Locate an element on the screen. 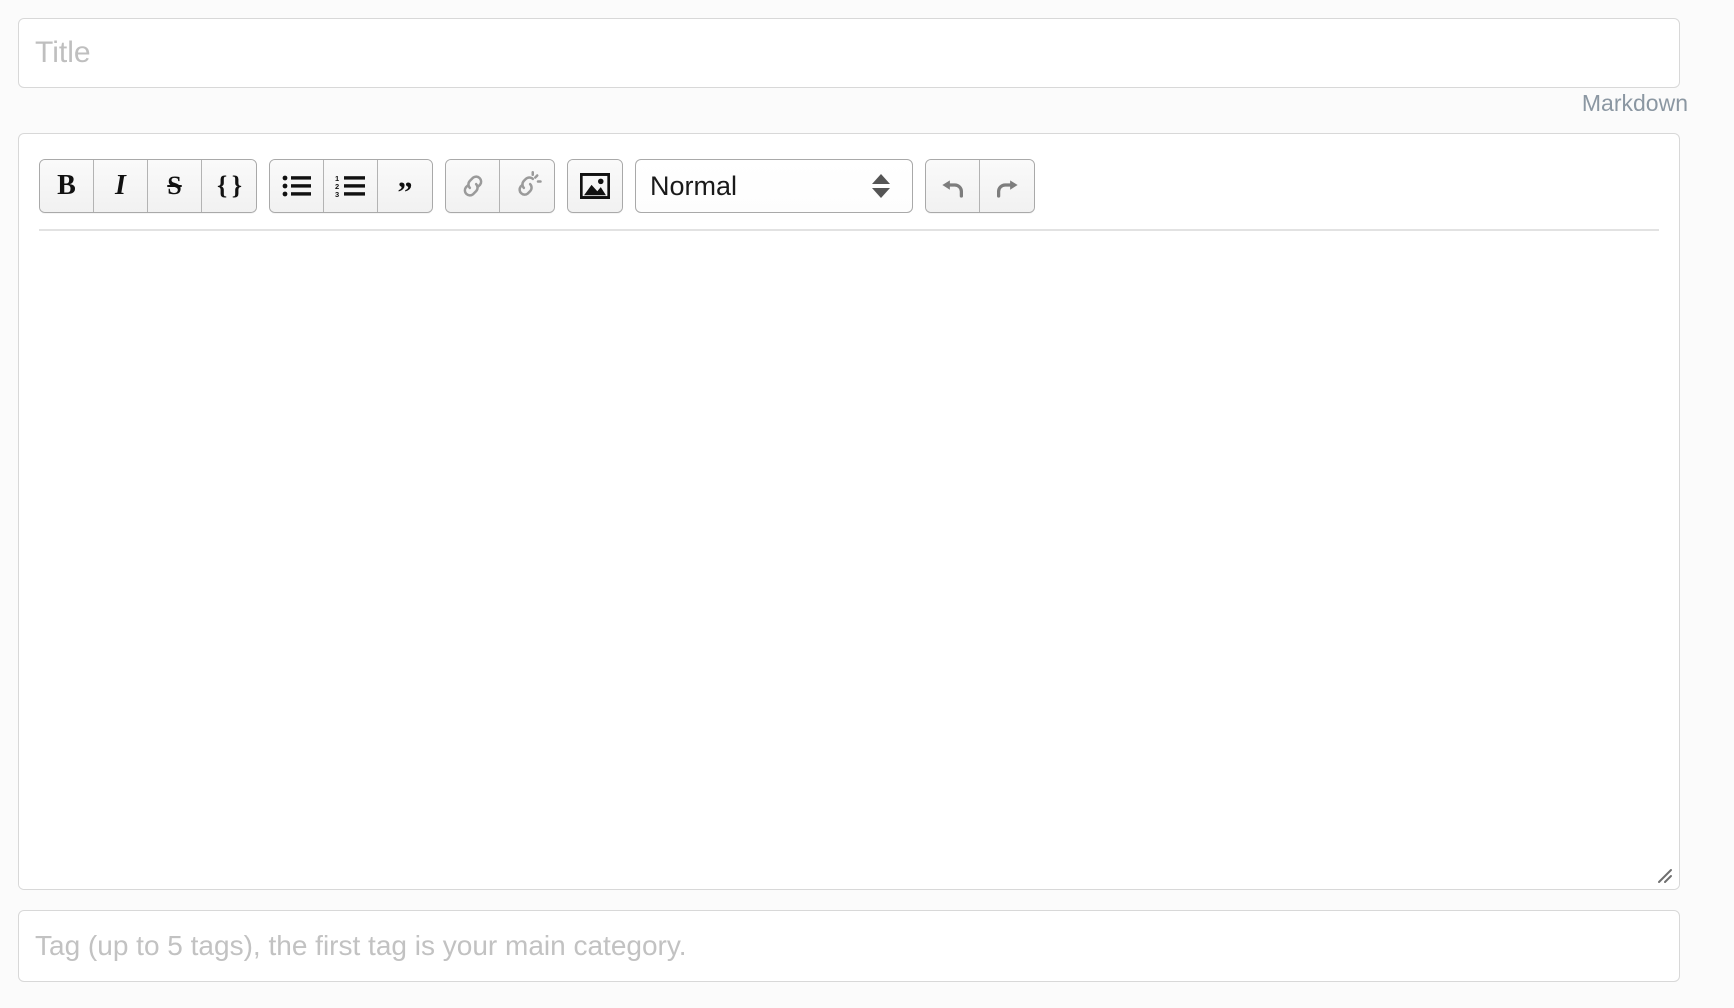 This screenshot has height=1008, width=1734. numbered-list-icon: 1 2 3 is located at coordinates (351, 186).